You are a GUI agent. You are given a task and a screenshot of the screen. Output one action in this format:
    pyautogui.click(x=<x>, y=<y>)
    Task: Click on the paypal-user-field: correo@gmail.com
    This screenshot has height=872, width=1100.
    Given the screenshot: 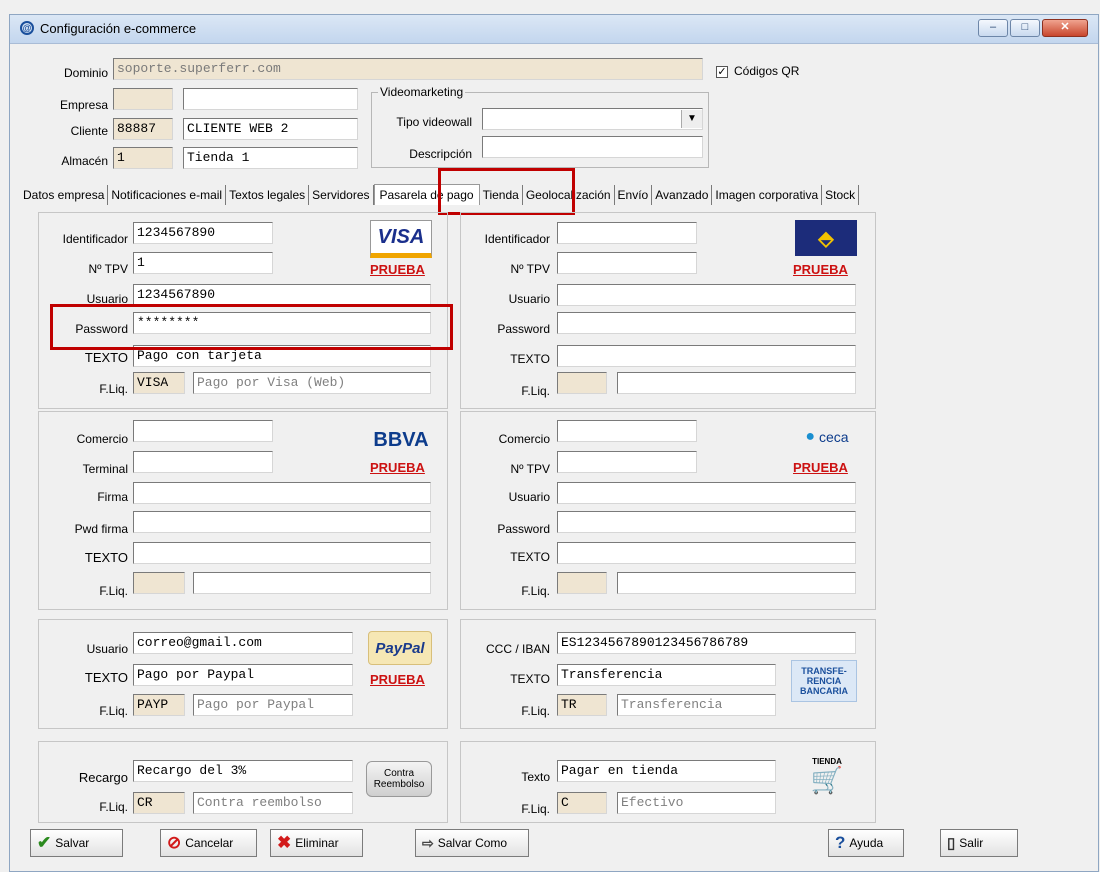 What is the action you would take?
    pyautogui.click(x=243, y=643)
    